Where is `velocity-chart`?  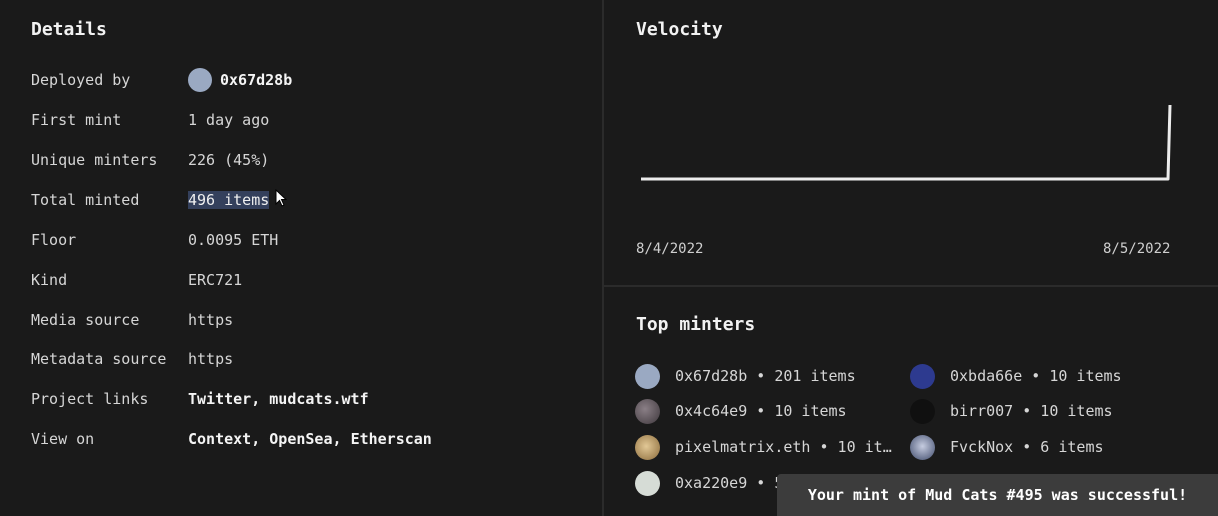 velocity-chart is located at coordinates (906, 142).